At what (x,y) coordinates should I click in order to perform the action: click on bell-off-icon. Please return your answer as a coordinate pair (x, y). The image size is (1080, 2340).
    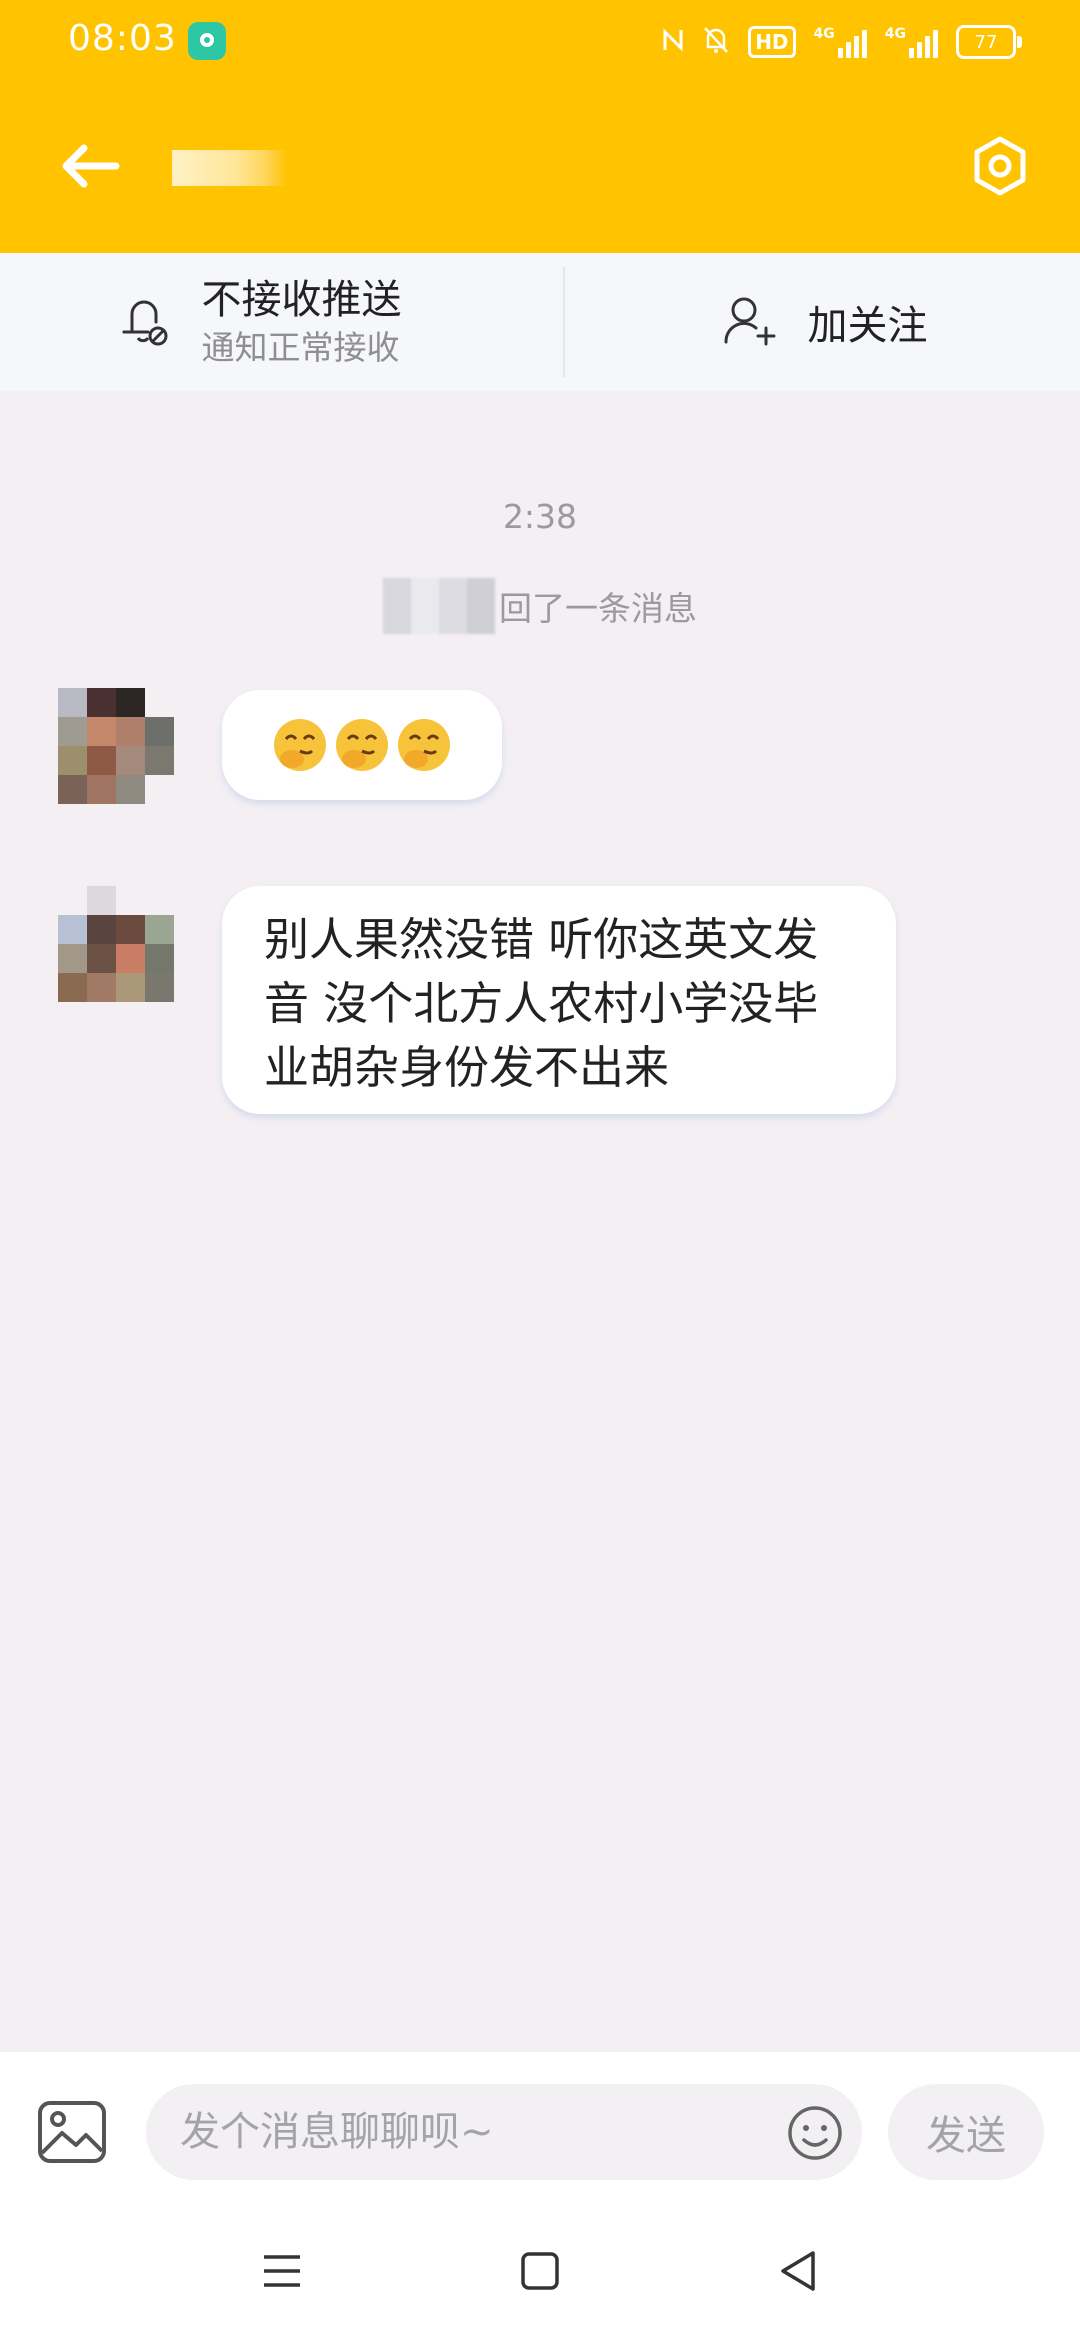
    Looking at the image, I should click on (144, 322).